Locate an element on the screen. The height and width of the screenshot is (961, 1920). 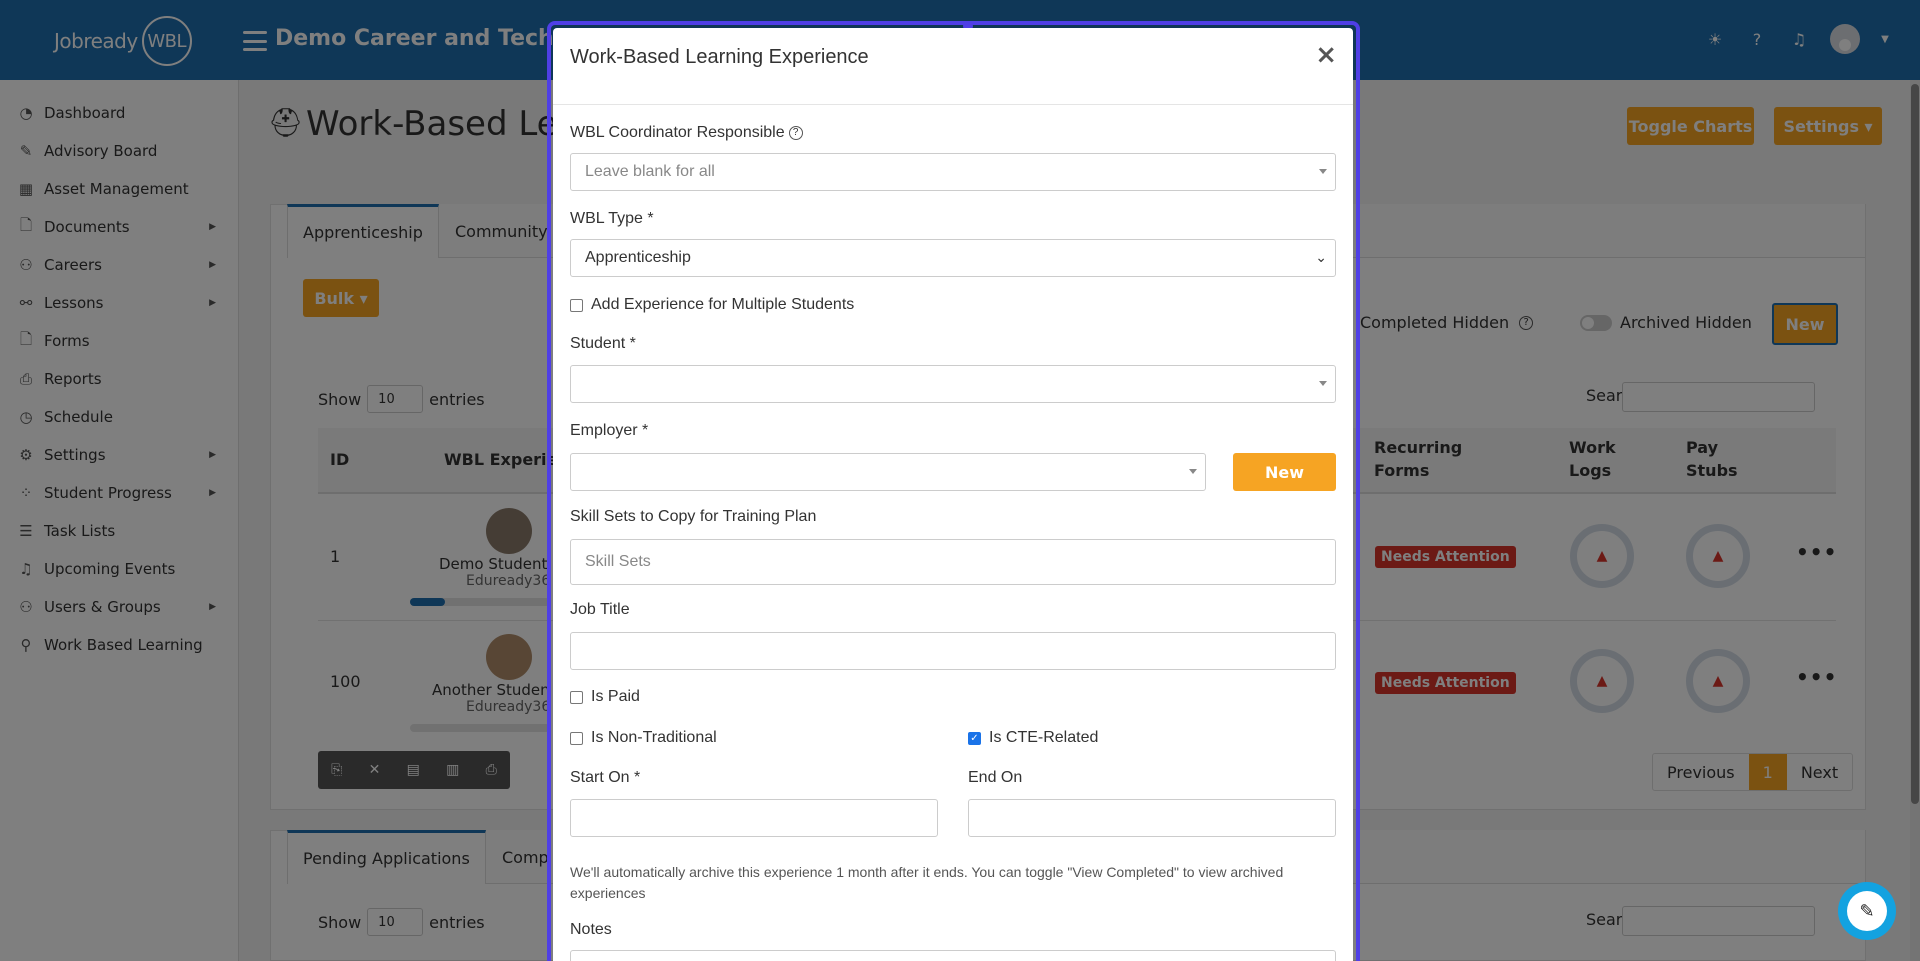
non-traditional-checkbox: Is Non-Traditional is located at coordinates (643, 738).